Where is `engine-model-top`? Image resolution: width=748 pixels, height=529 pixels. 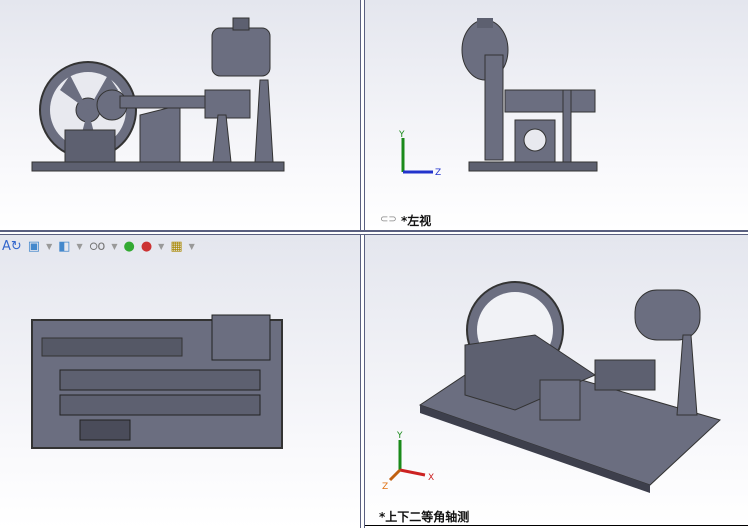 engine-model-top is located at coordinates (157, 381).